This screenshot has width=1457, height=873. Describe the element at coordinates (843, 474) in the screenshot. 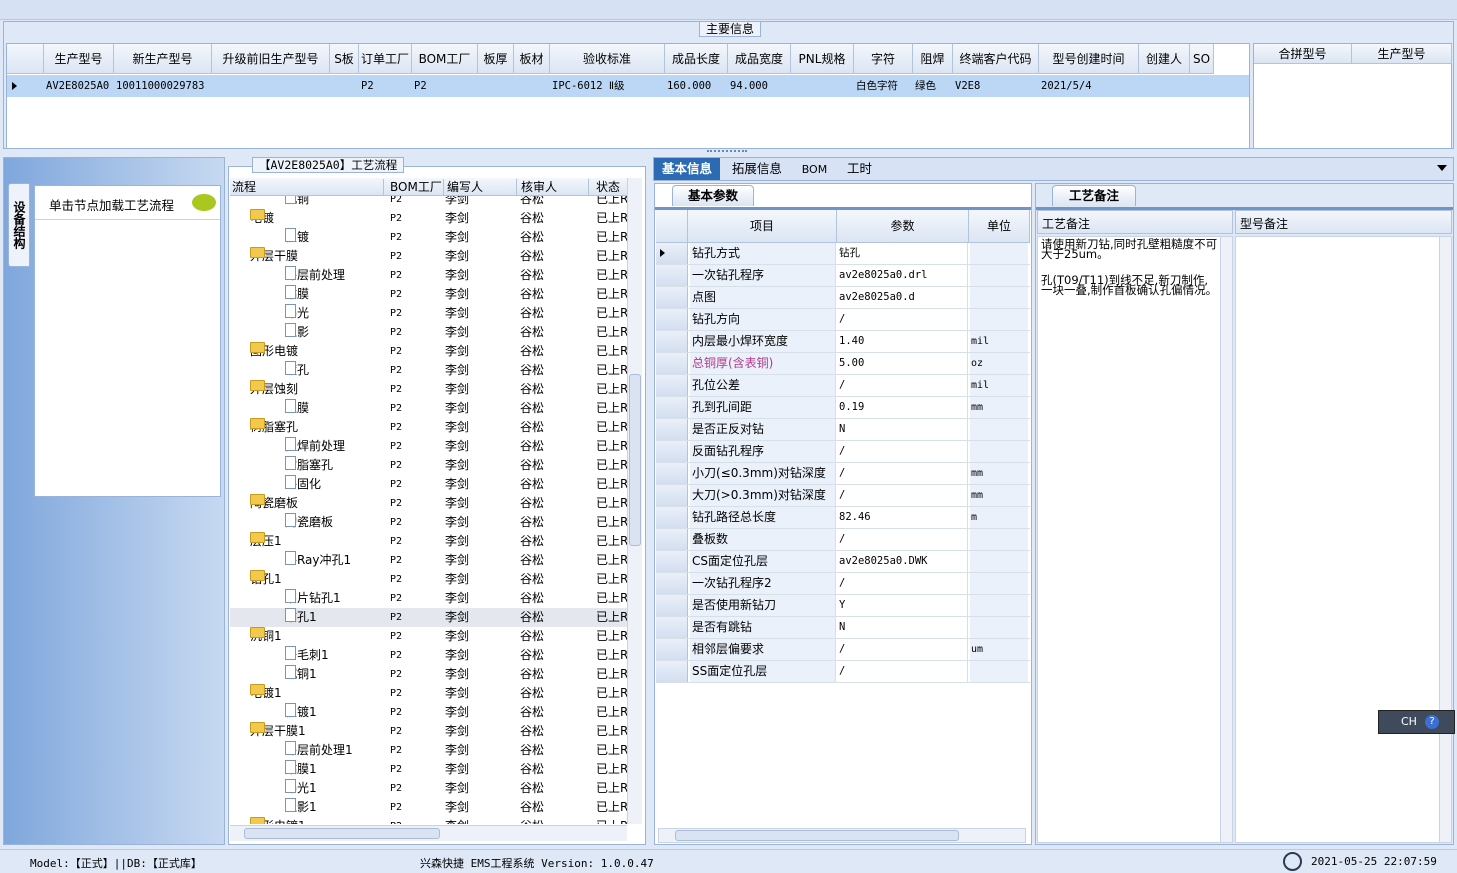

I see `param-row: 小刀(≤0.3mm)对钻深度 / mm` at that location.